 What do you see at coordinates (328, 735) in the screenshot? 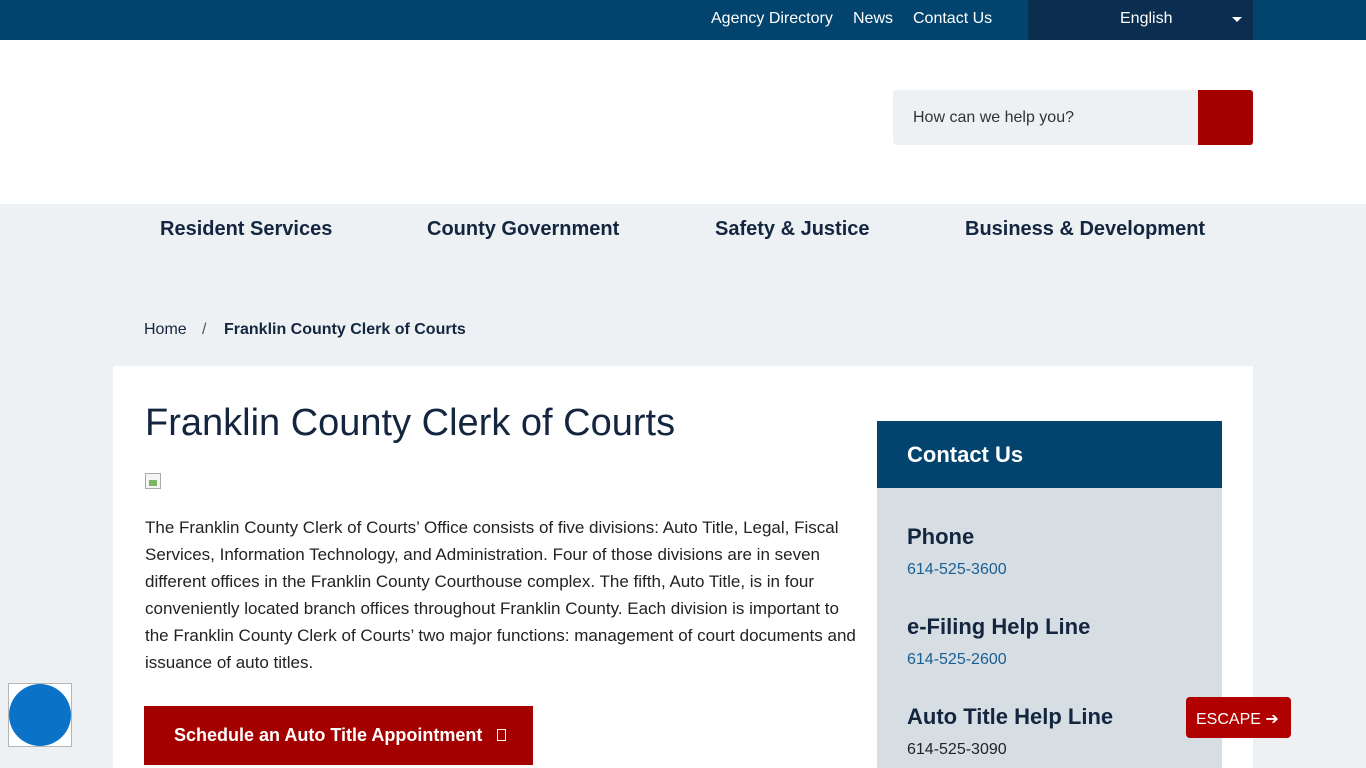
I see `schedule-appointment-label: Schedule an Auto Title Appointment` at bounding box center [328, 735].